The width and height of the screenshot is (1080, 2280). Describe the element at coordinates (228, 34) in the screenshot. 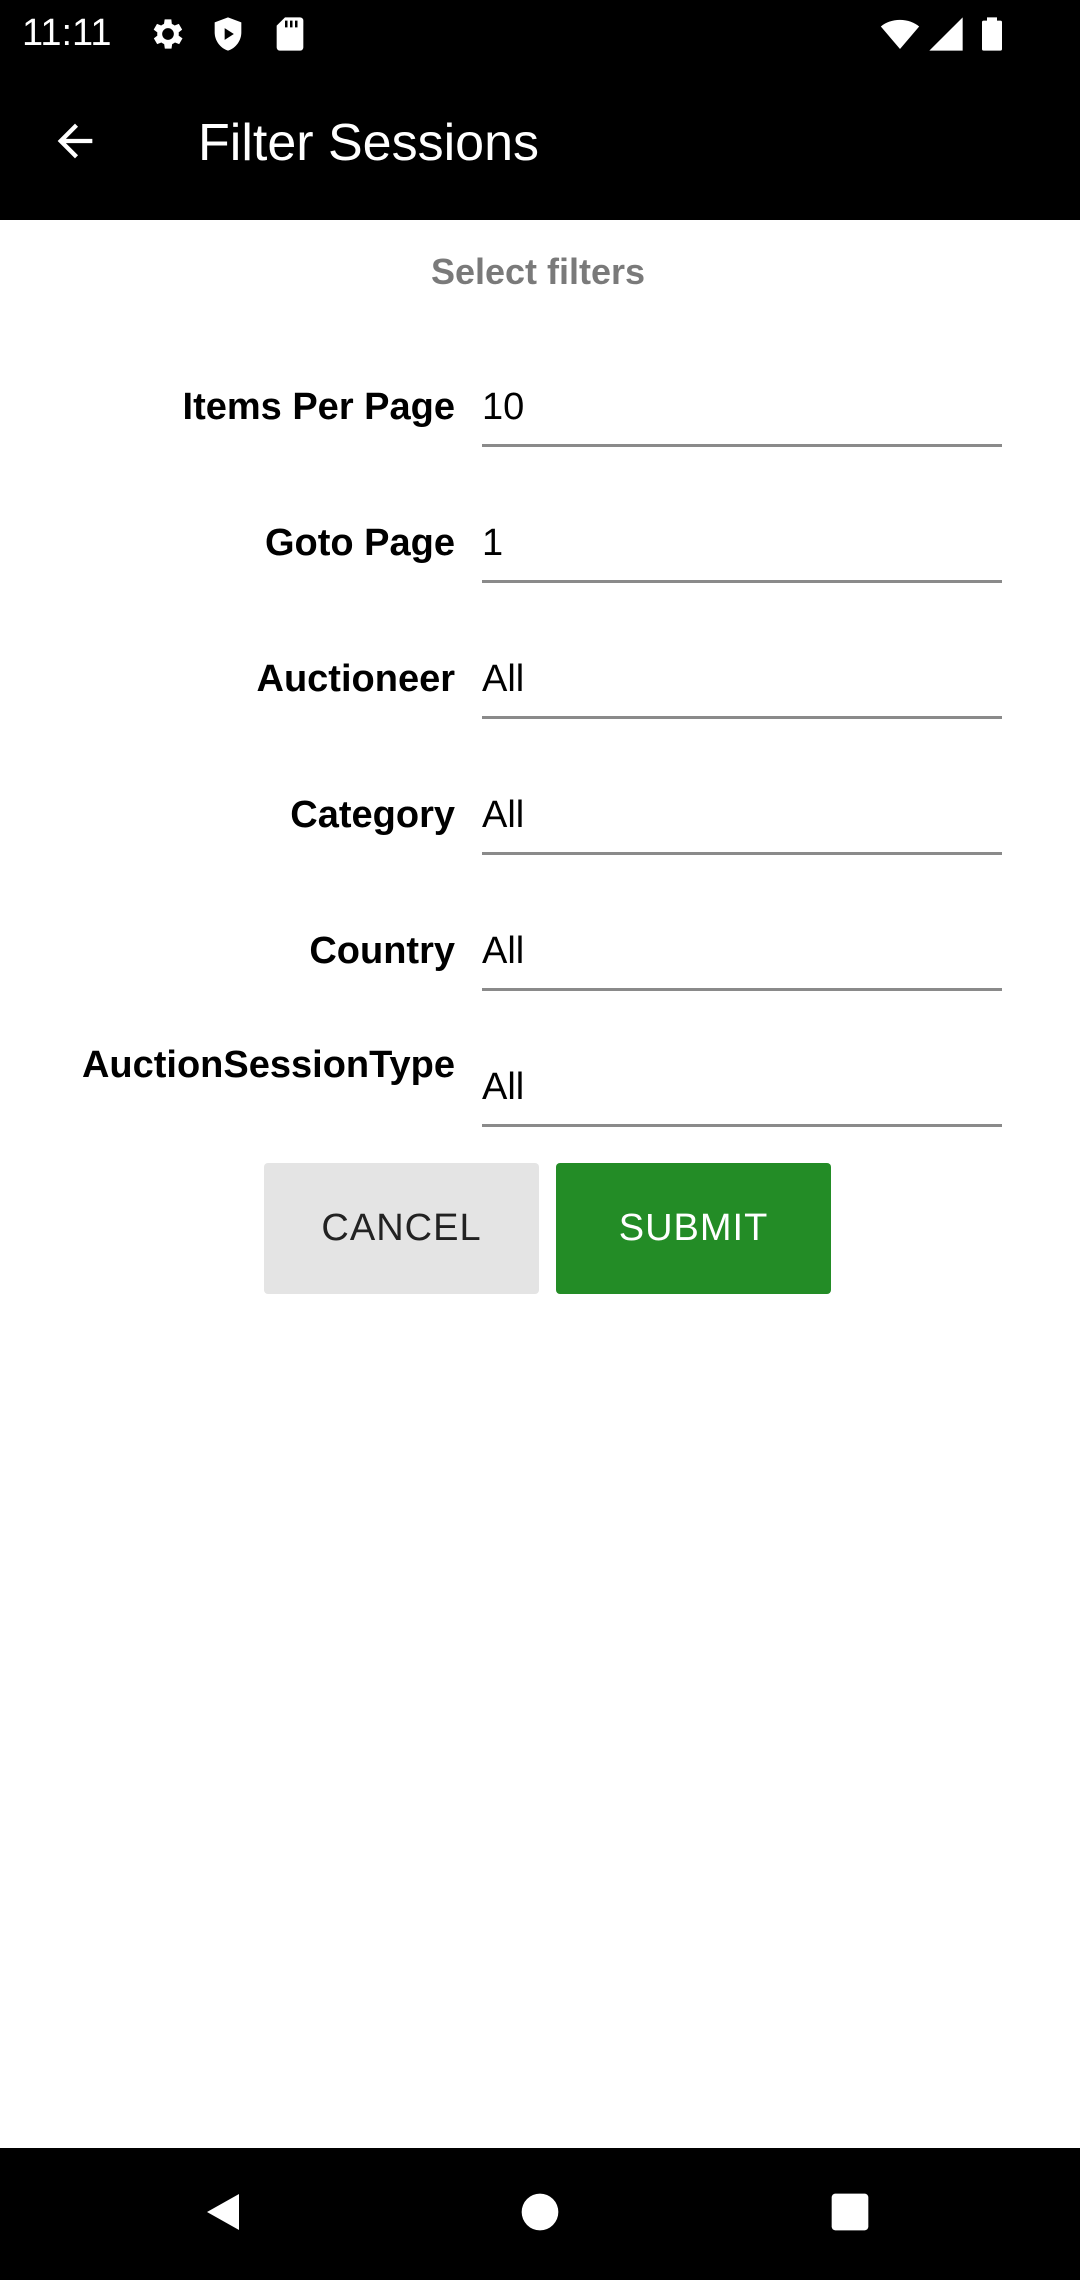

I see `shield-icon` at that location.